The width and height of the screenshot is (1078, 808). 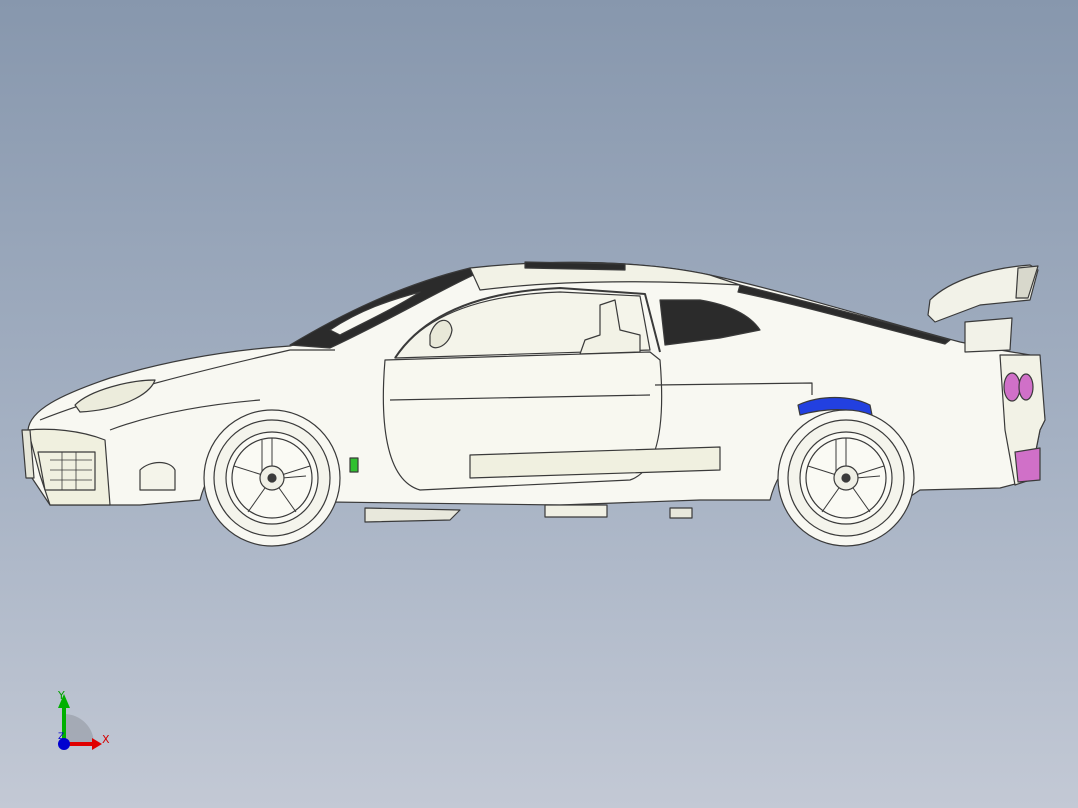 I want to click on front-grille, so click(x=66, y=471).